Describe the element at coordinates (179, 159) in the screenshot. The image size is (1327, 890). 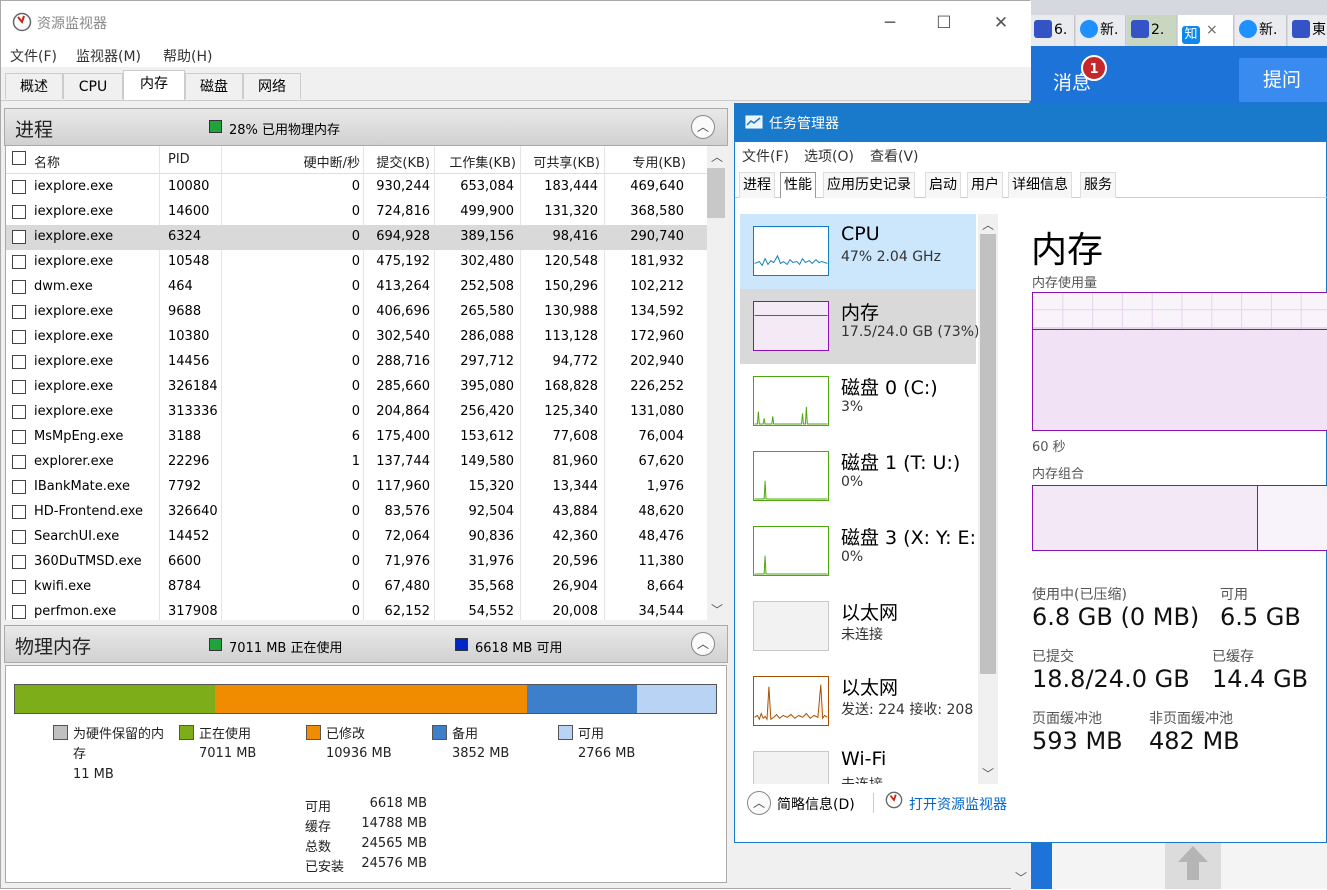
I see `column-header-pid: PID` at that location.